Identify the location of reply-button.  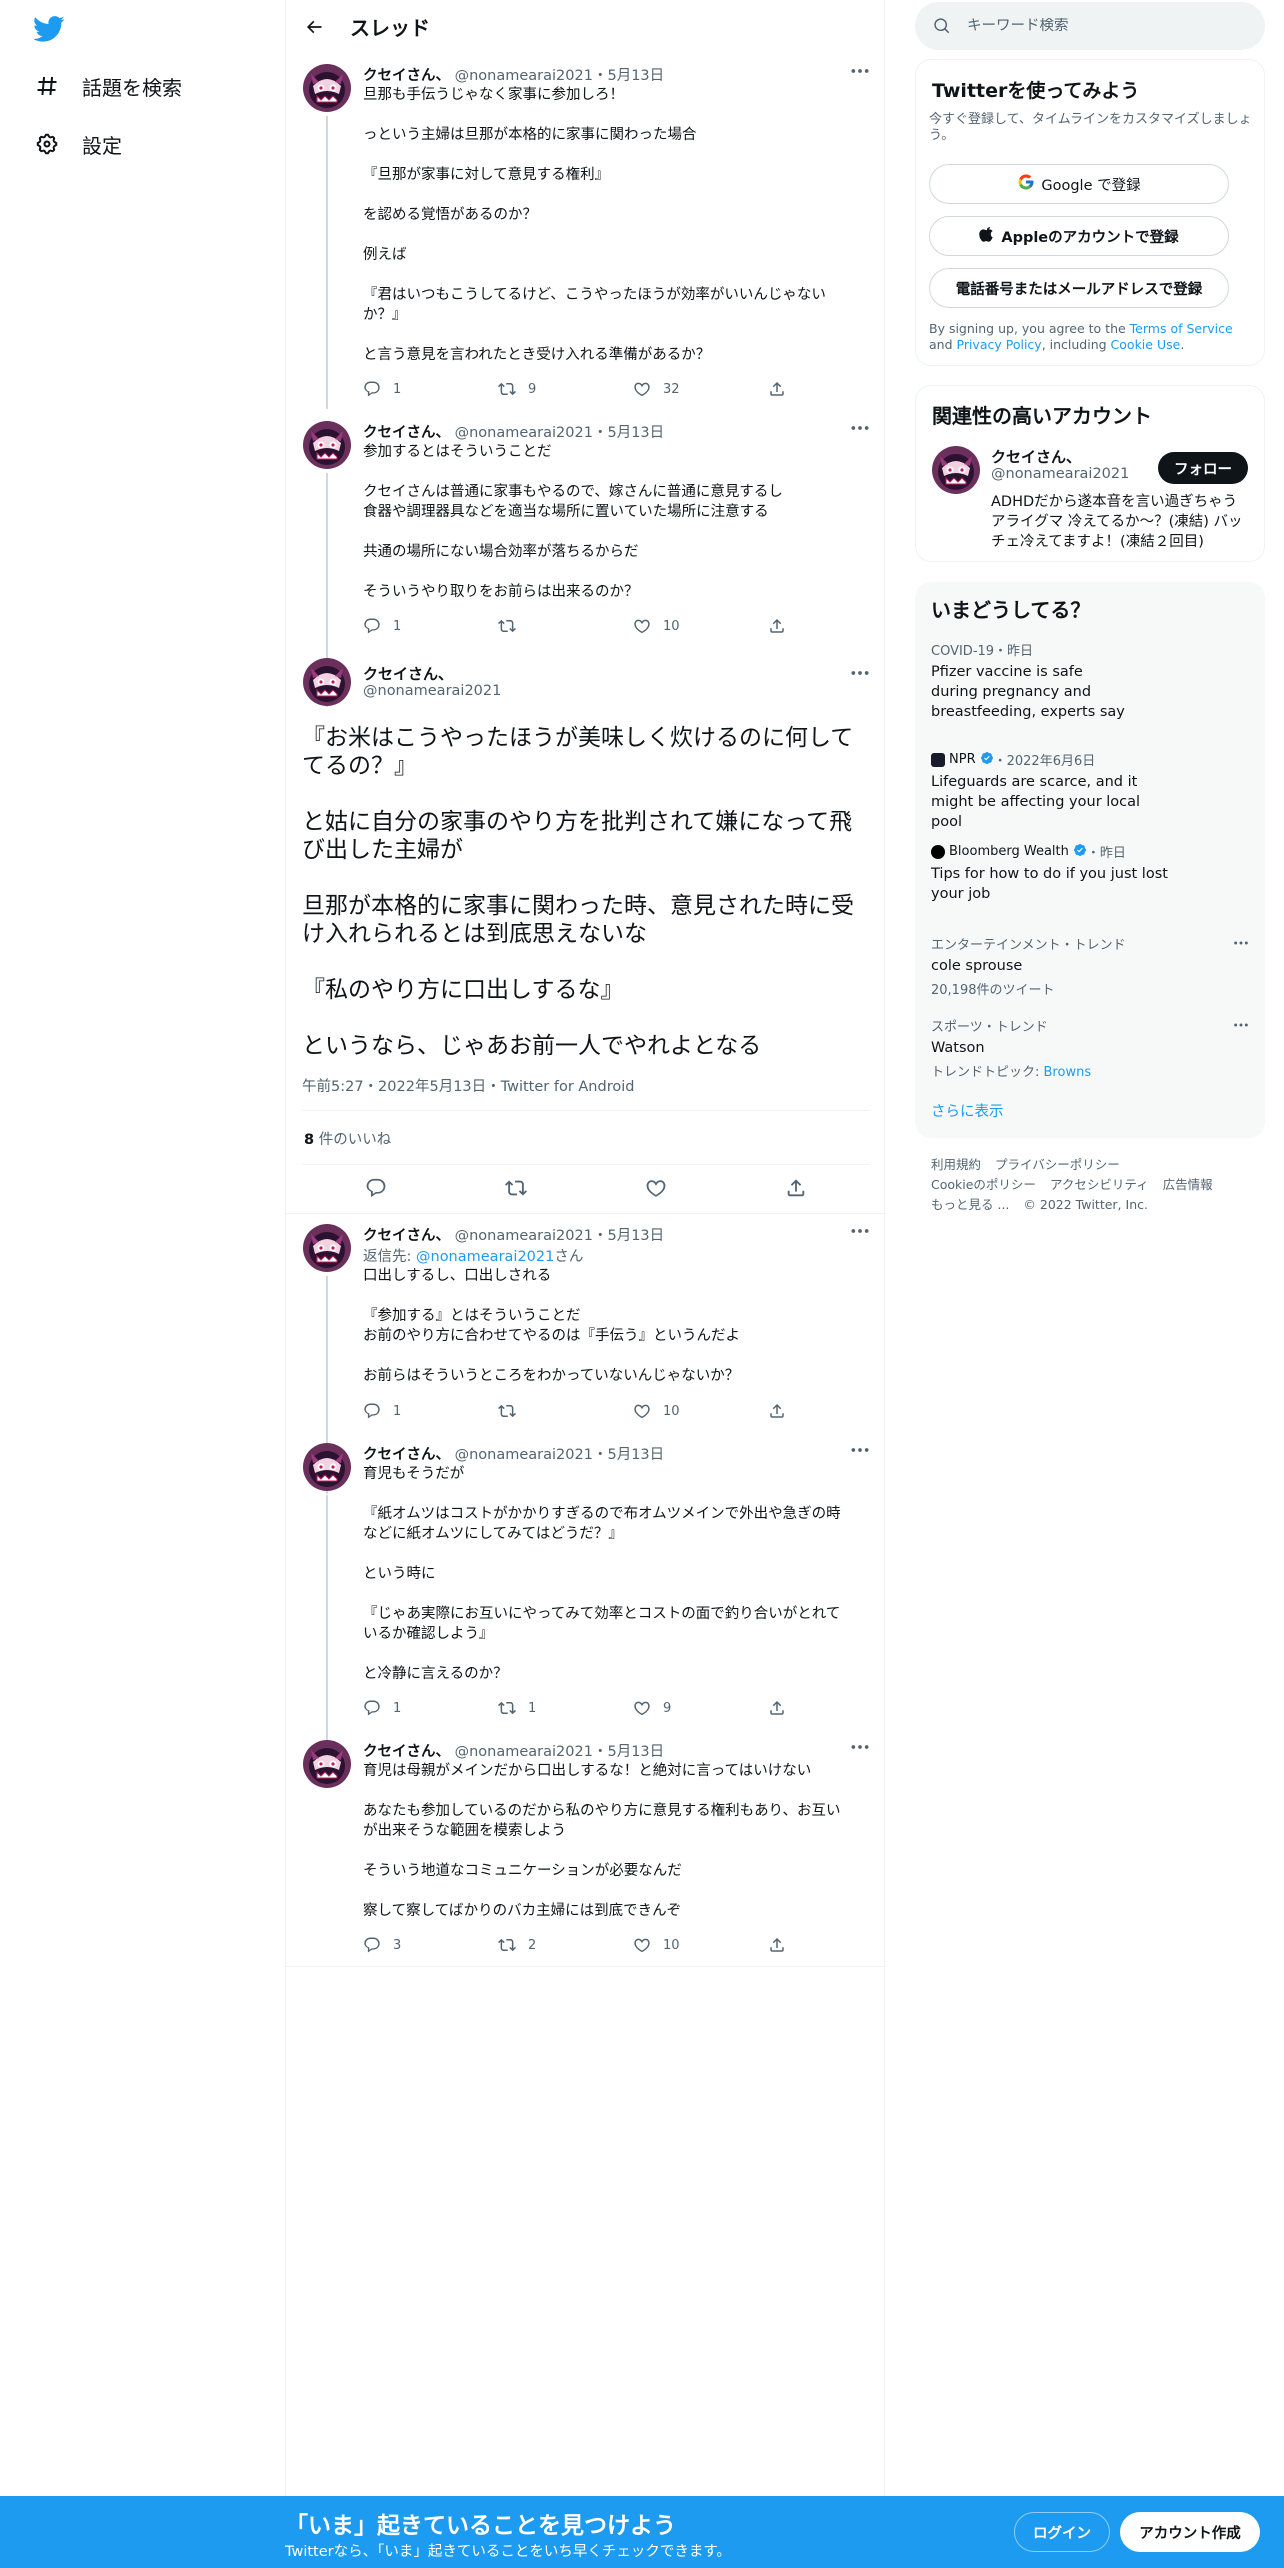
(376, 1188).